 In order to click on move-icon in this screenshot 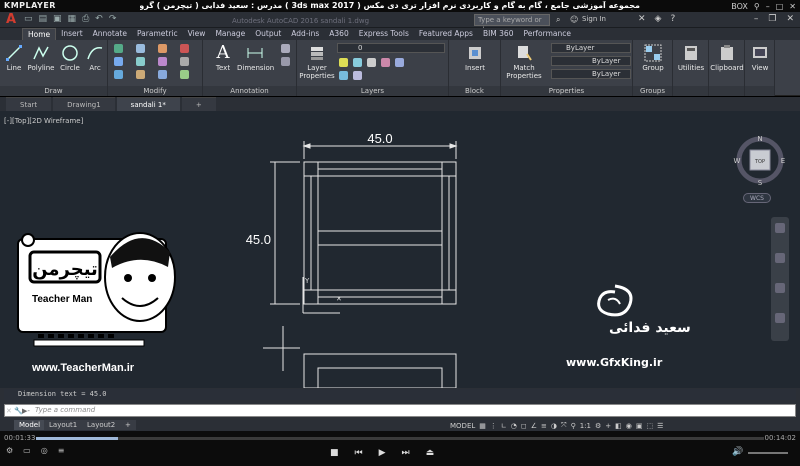, I will do `click(118, 48)`.